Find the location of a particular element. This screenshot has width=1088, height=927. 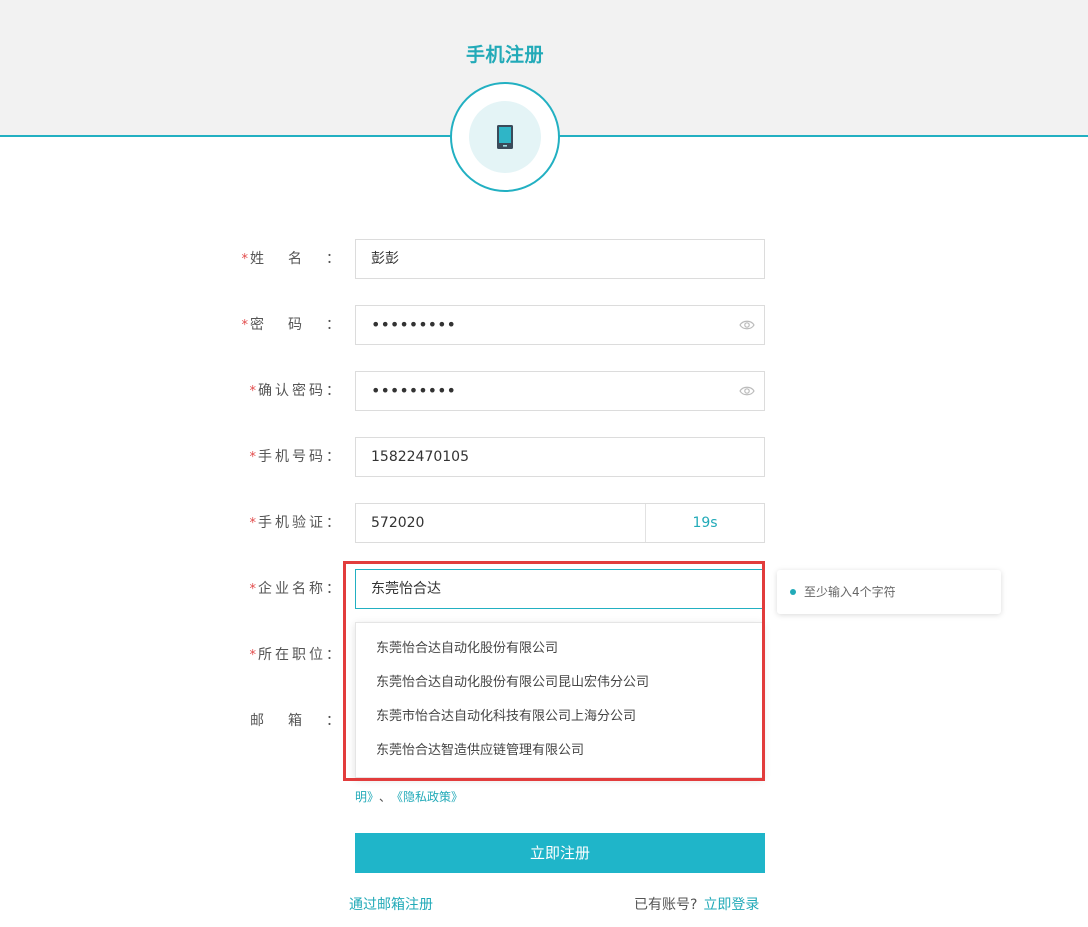

phone-label-text: 手机号码 is located at coordinates (292, 457).